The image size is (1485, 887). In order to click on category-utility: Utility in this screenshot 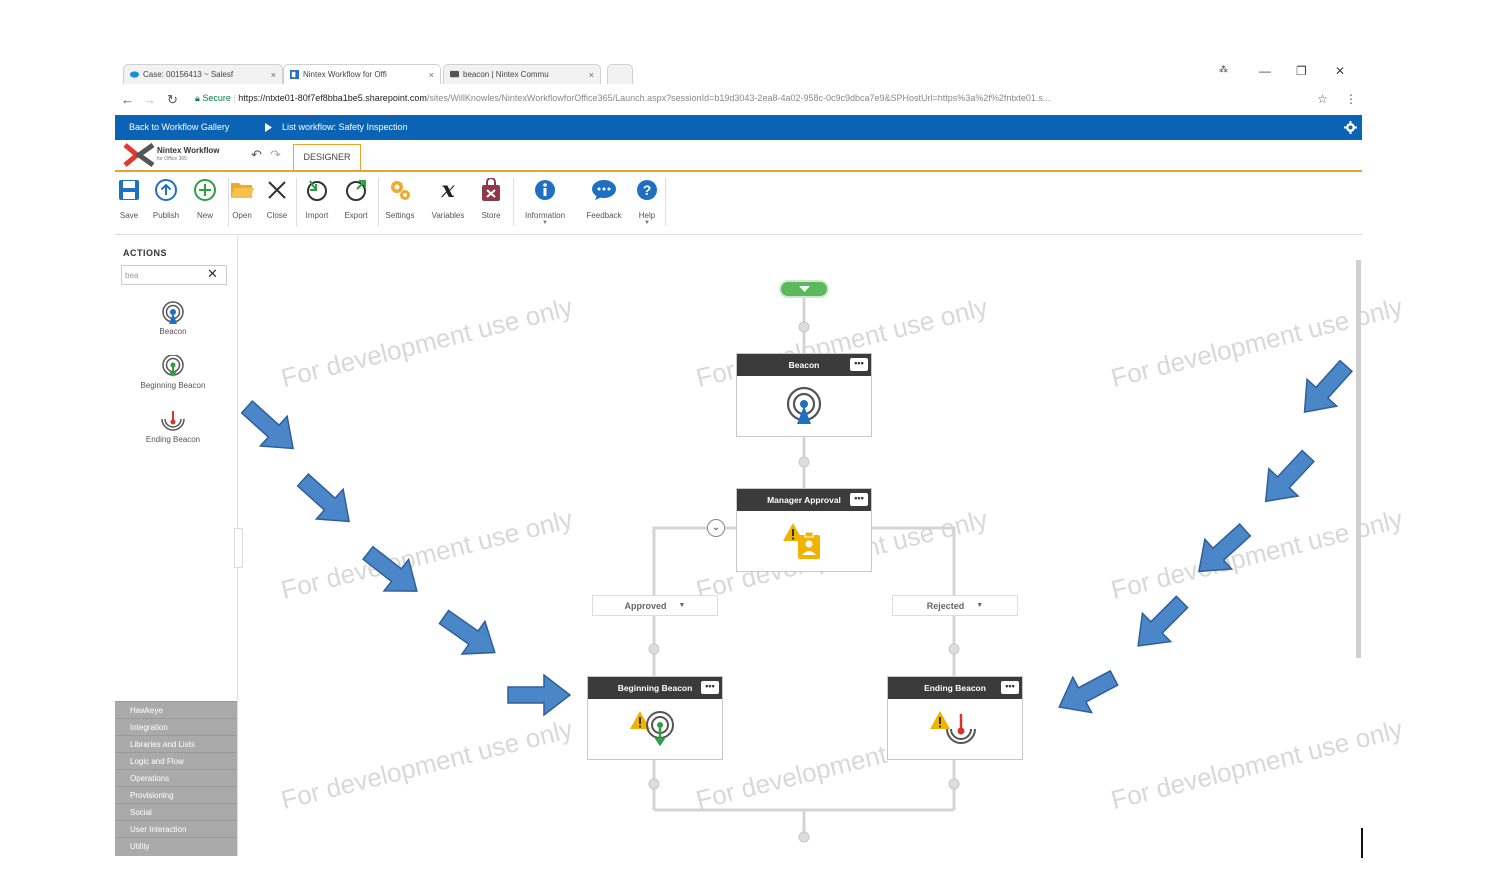, I will do `click(176, 846)`.